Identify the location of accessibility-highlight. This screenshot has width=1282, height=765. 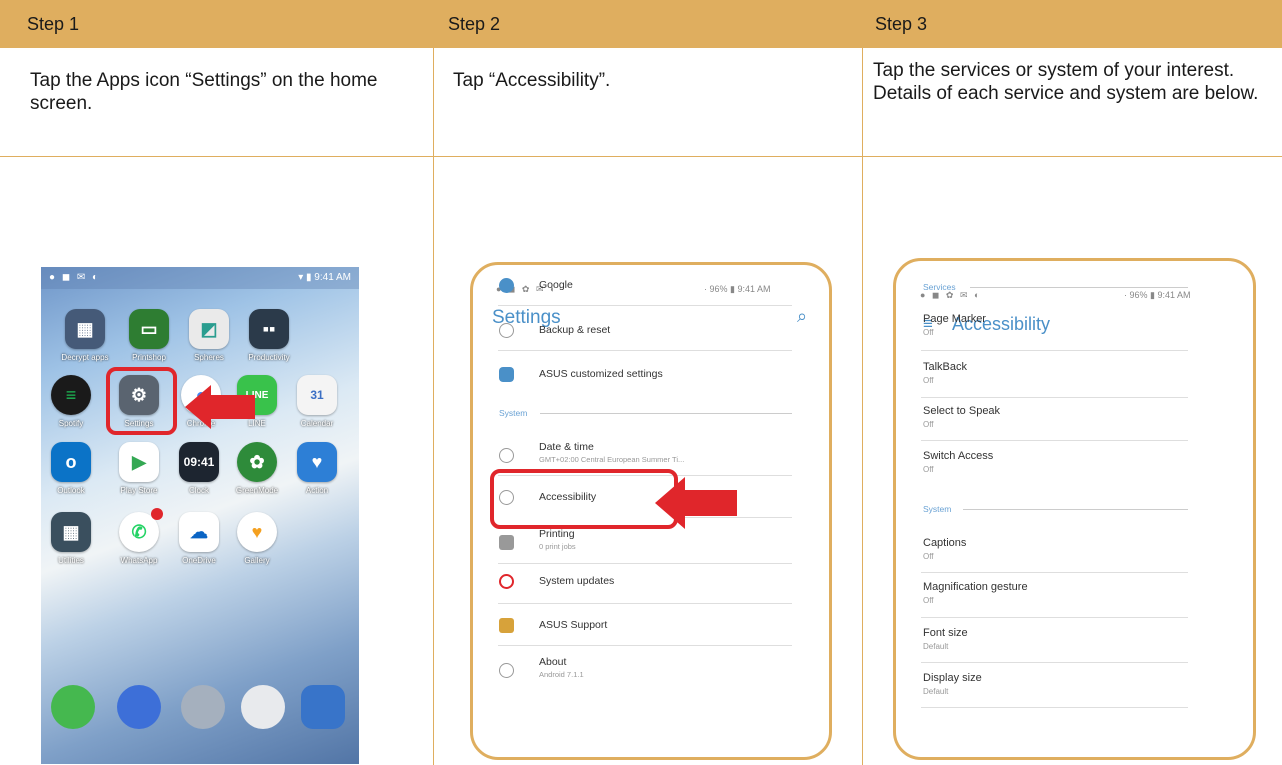
(584, 499).